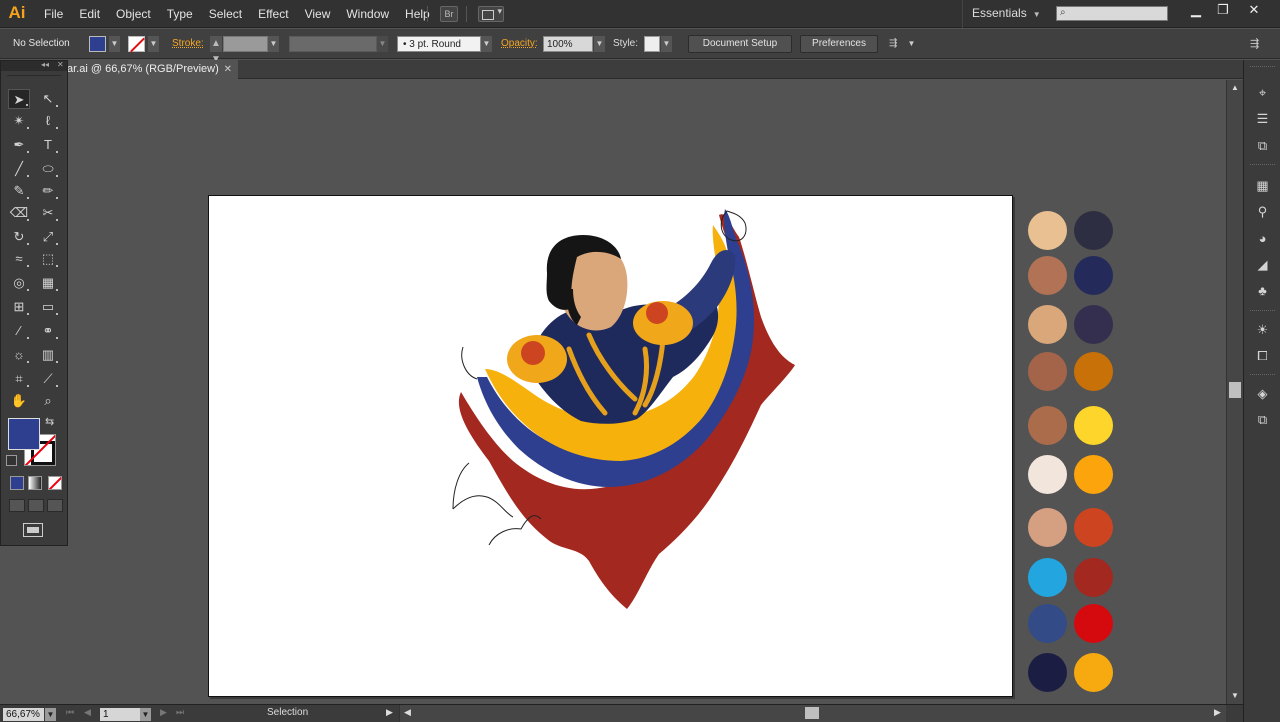 Image resolution: width=1280 pixels, height=722 pixels. I want to click on eraser-tool-icon: ⌫, so click(19, 213).